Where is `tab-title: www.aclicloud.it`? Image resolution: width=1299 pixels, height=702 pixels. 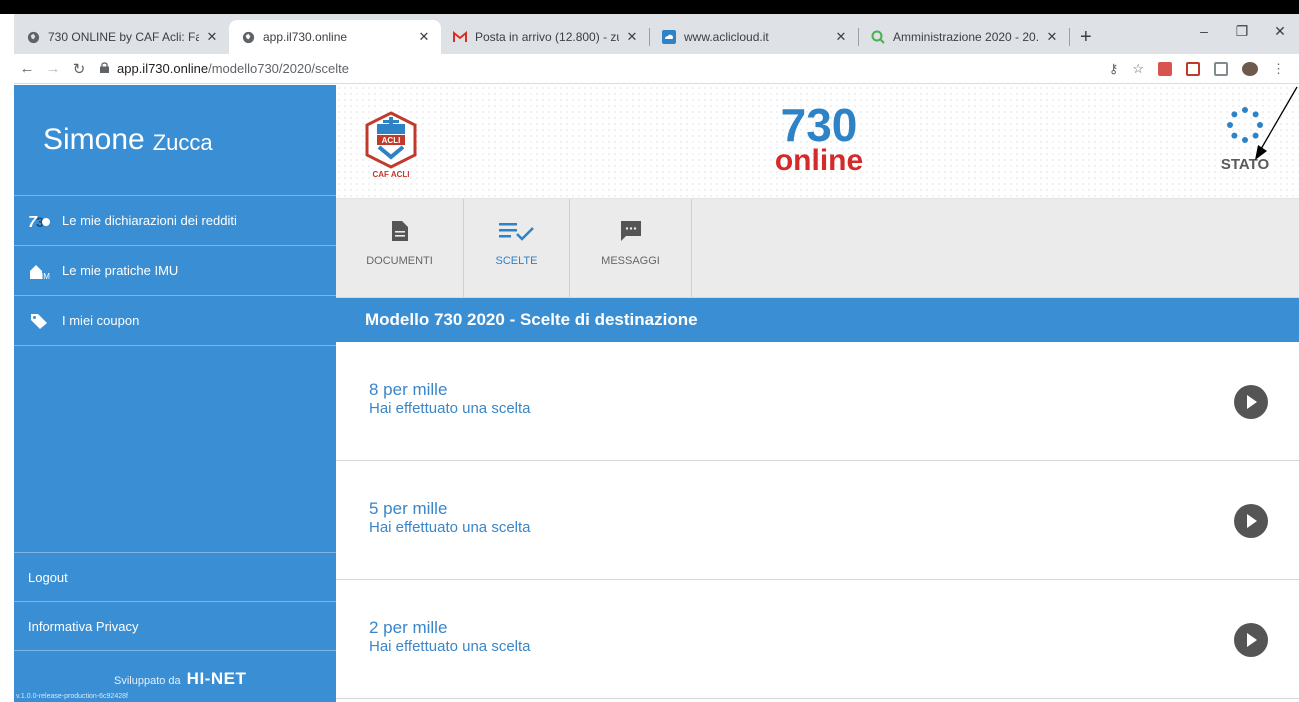
tab-title: www.aclicloud.it is located at coordinates (726, 37).